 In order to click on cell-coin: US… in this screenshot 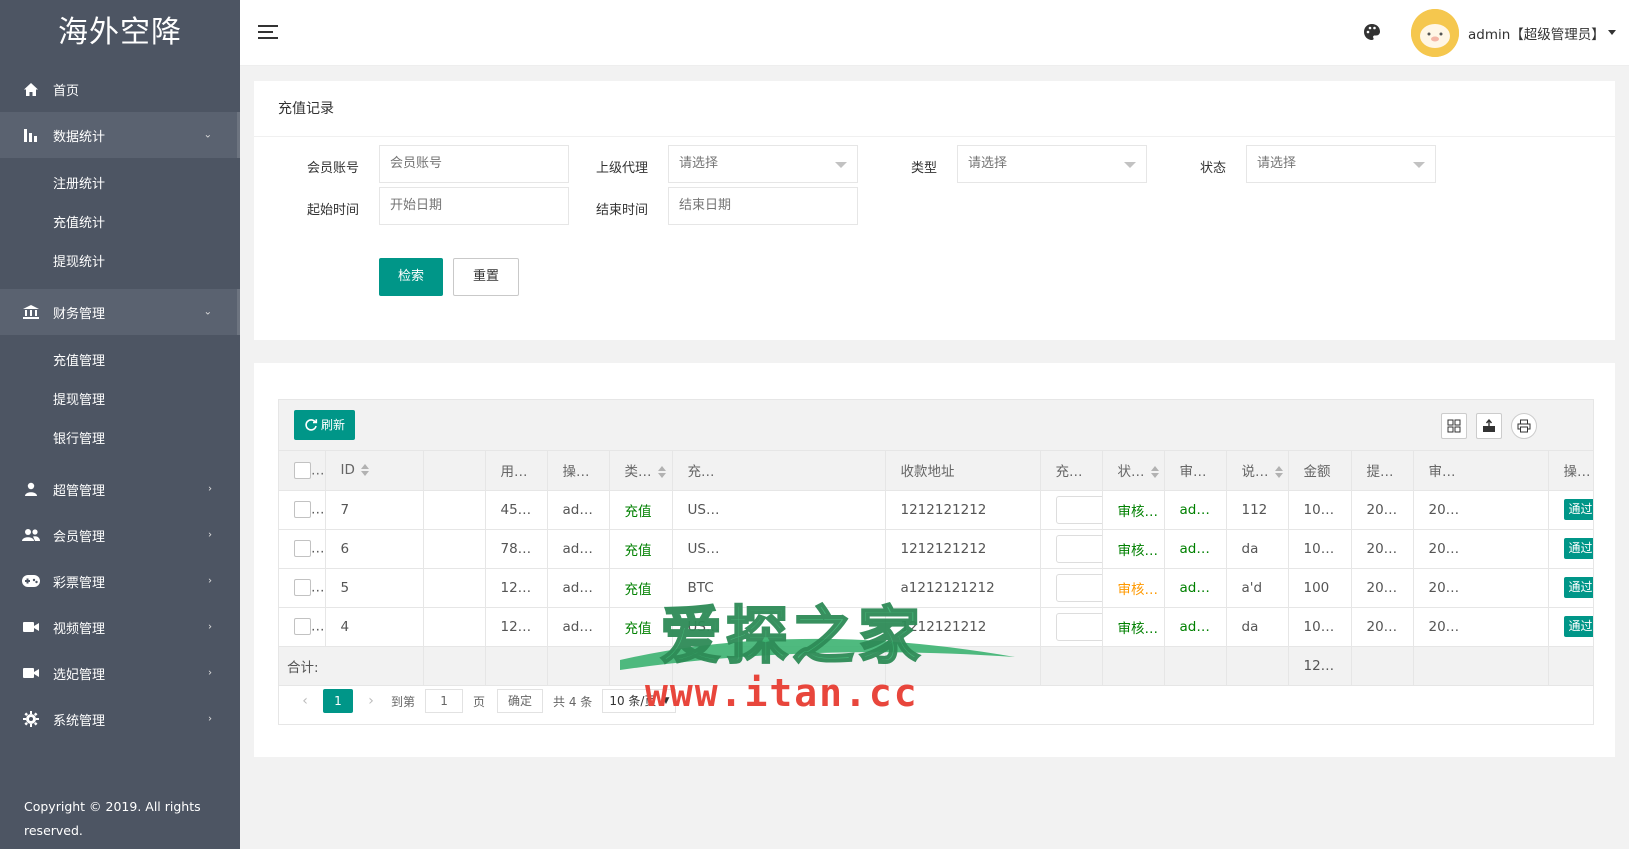, I will do `click(779, 549)`.